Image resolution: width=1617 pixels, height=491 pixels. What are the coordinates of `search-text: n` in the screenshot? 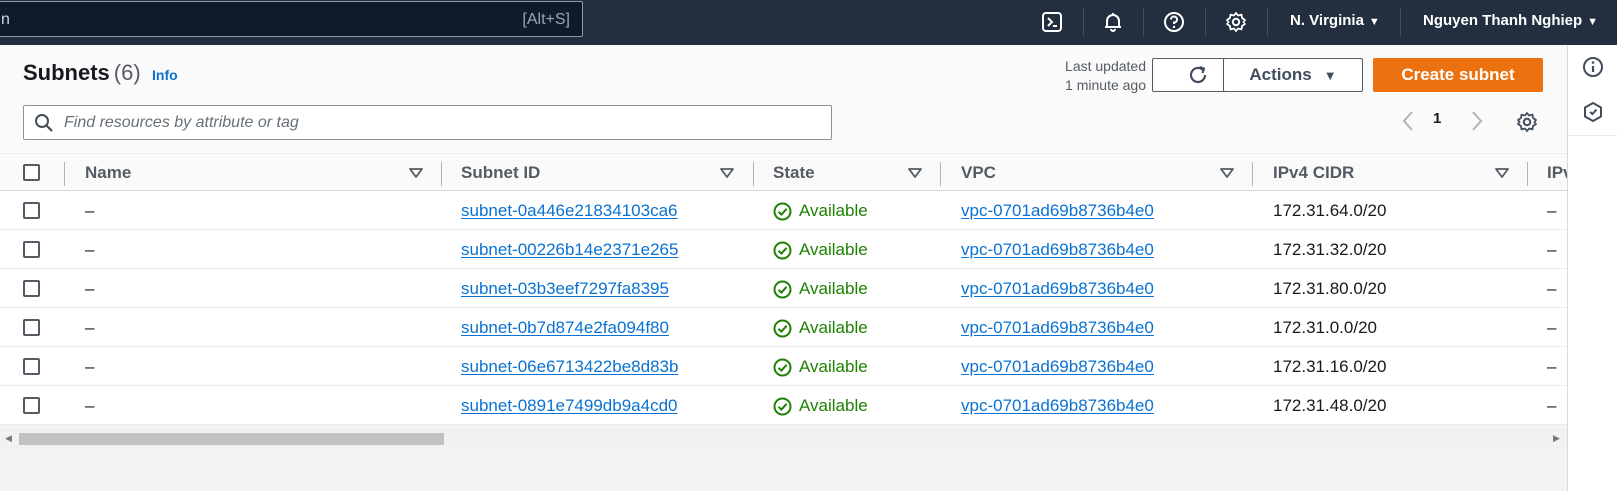 It's located at (5, 19).